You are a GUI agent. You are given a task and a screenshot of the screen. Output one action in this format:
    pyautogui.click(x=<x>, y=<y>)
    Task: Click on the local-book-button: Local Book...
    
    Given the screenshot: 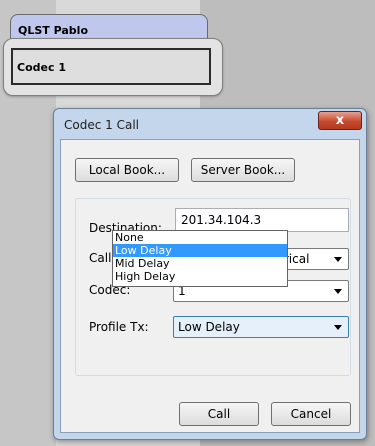 What is the action you would take?
    pyautogui.click(x=127, y=170)
    